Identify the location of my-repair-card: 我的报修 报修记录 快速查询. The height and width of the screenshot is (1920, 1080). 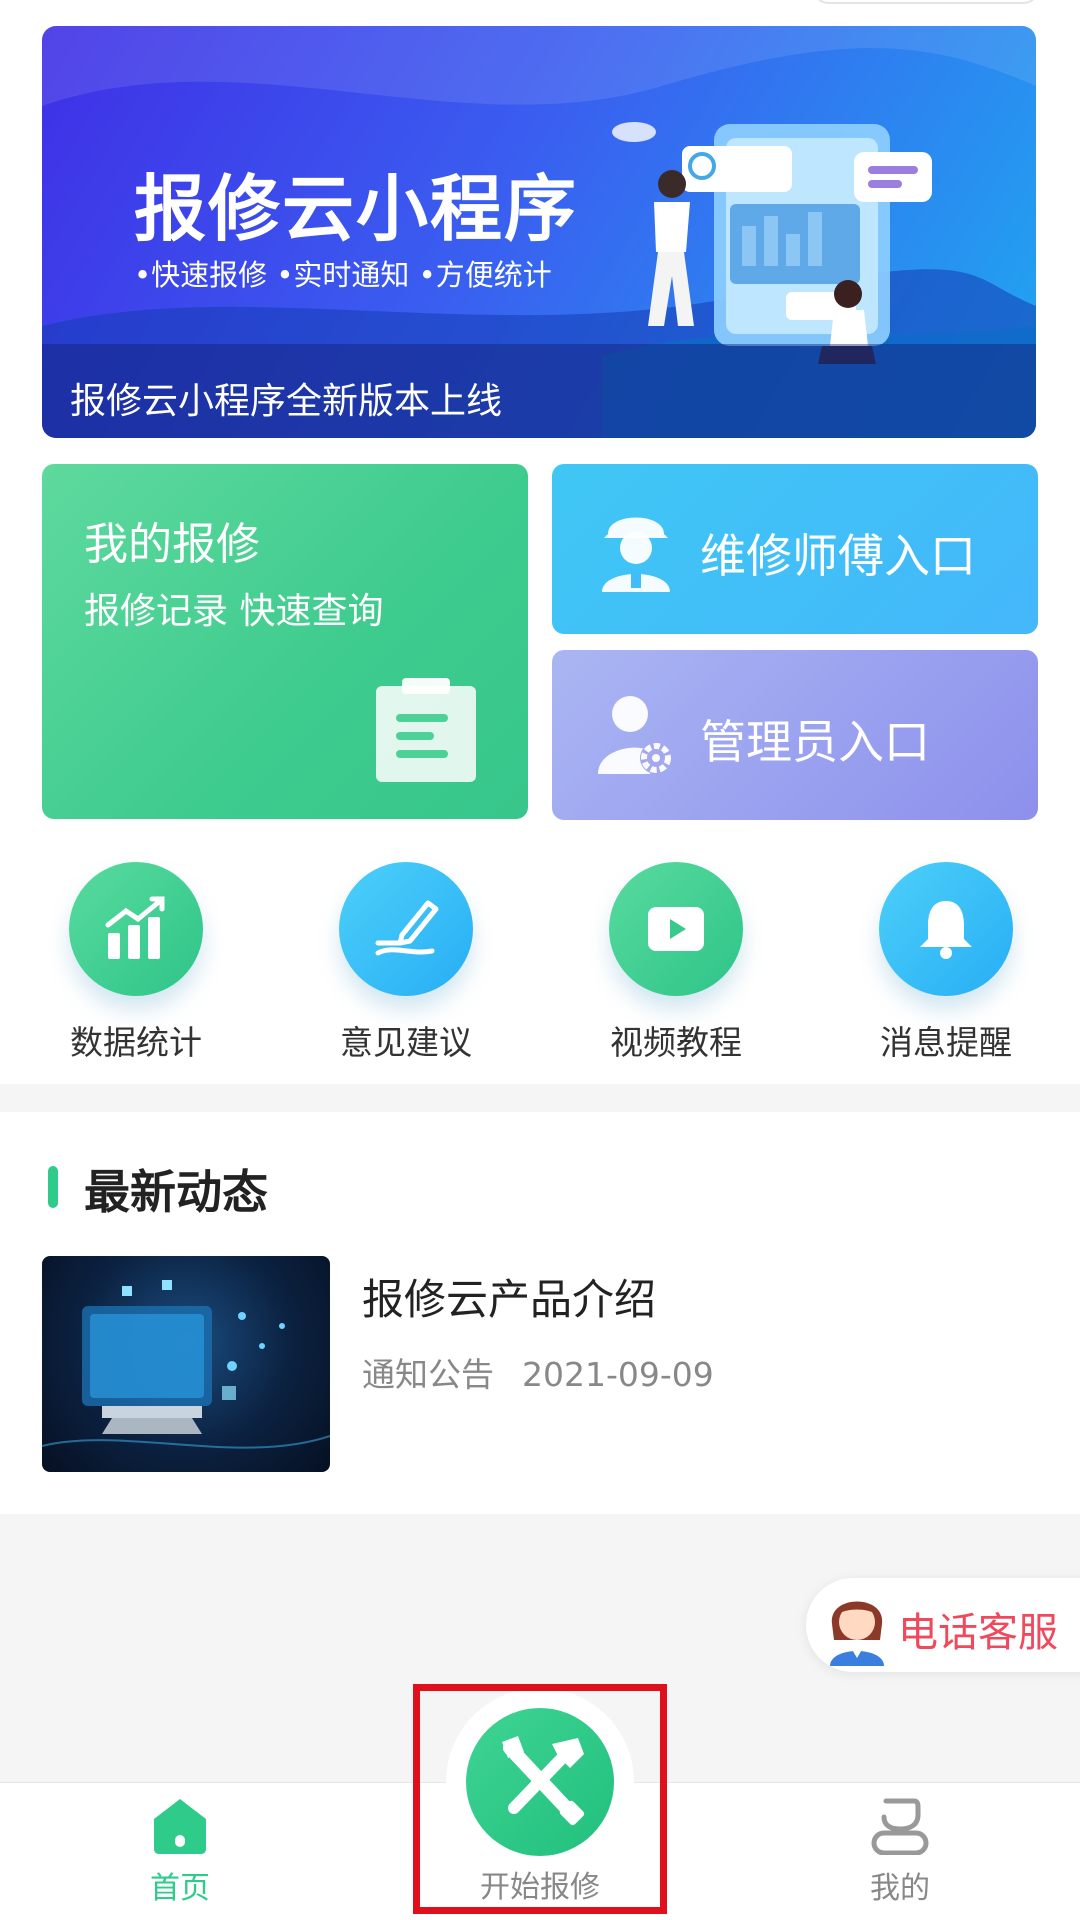
(285, 641).